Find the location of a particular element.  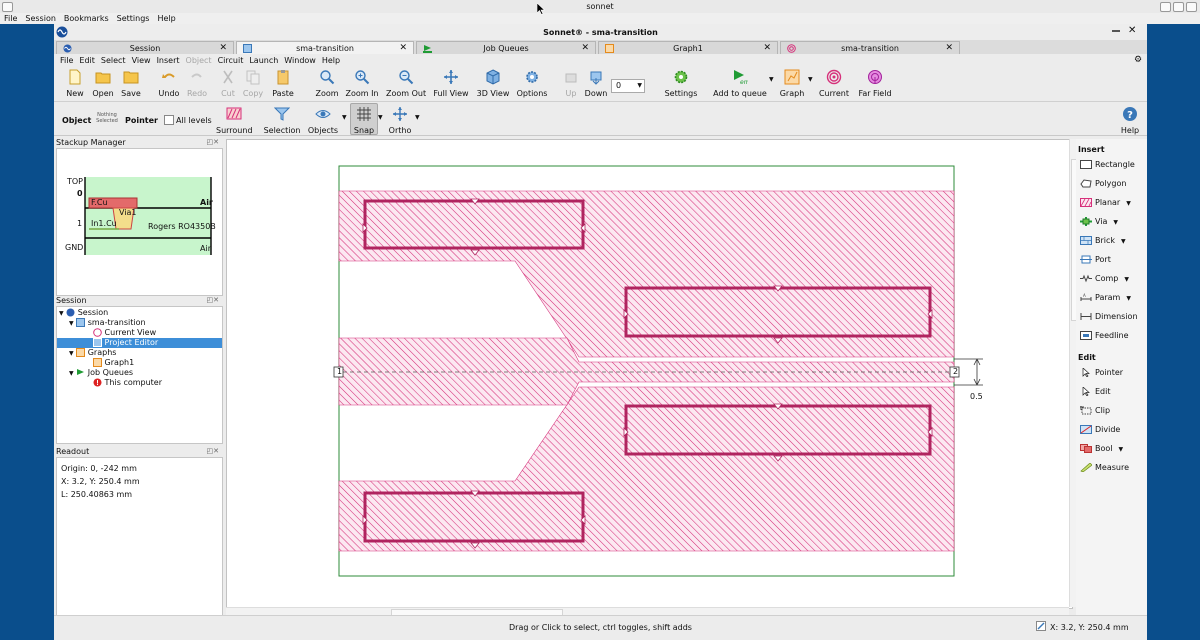

level-up-button: Up is located at coordinates (571, 83).